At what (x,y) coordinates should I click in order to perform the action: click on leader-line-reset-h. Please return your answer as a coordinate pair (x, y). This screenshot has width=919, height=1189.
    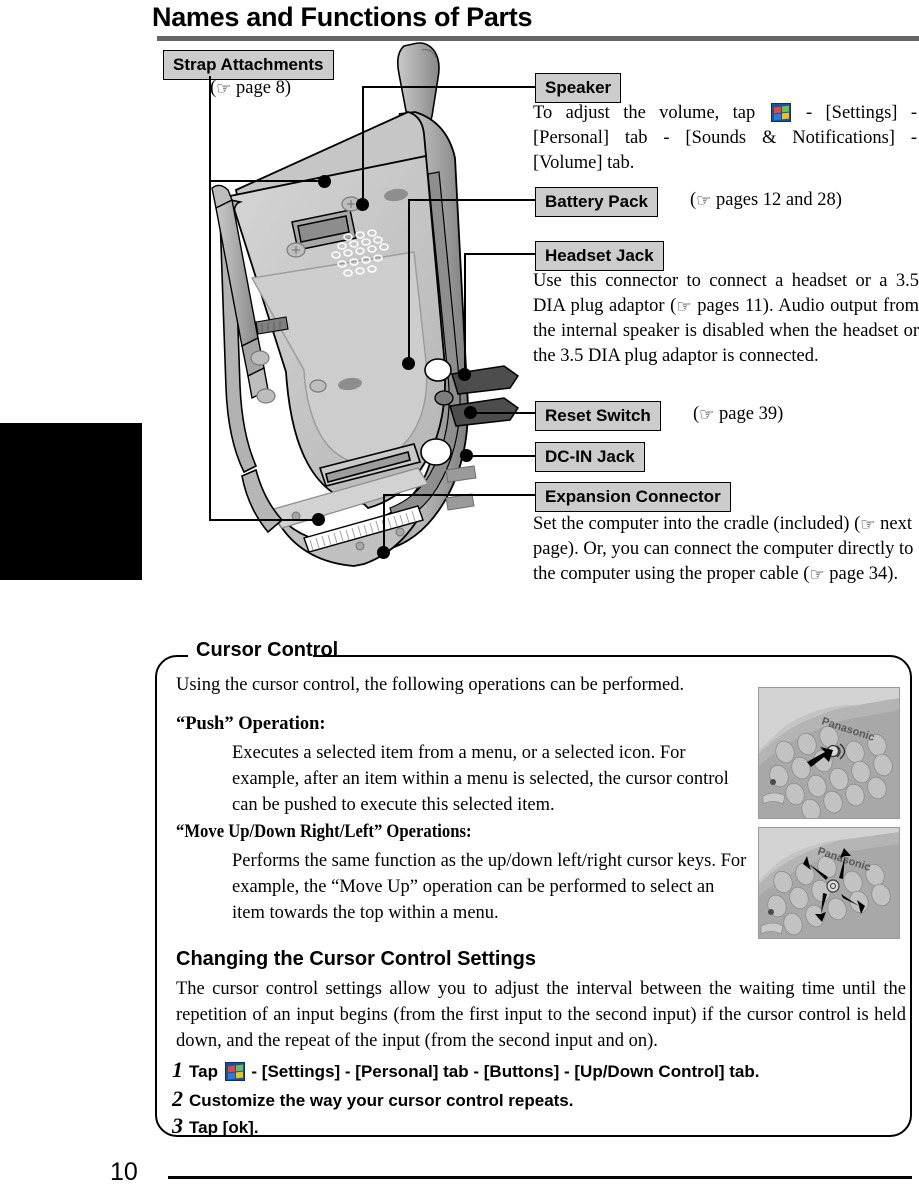
    Looking at the image, I should click on (502, 413).